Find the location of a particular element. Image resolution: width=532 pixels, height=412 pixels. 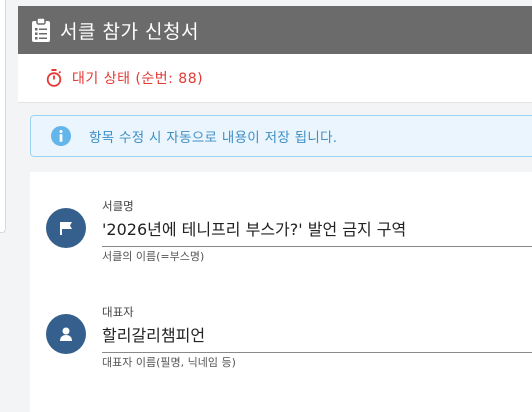

representative-input: 할리갈리챔피언 is located at coordinates (317, 337).